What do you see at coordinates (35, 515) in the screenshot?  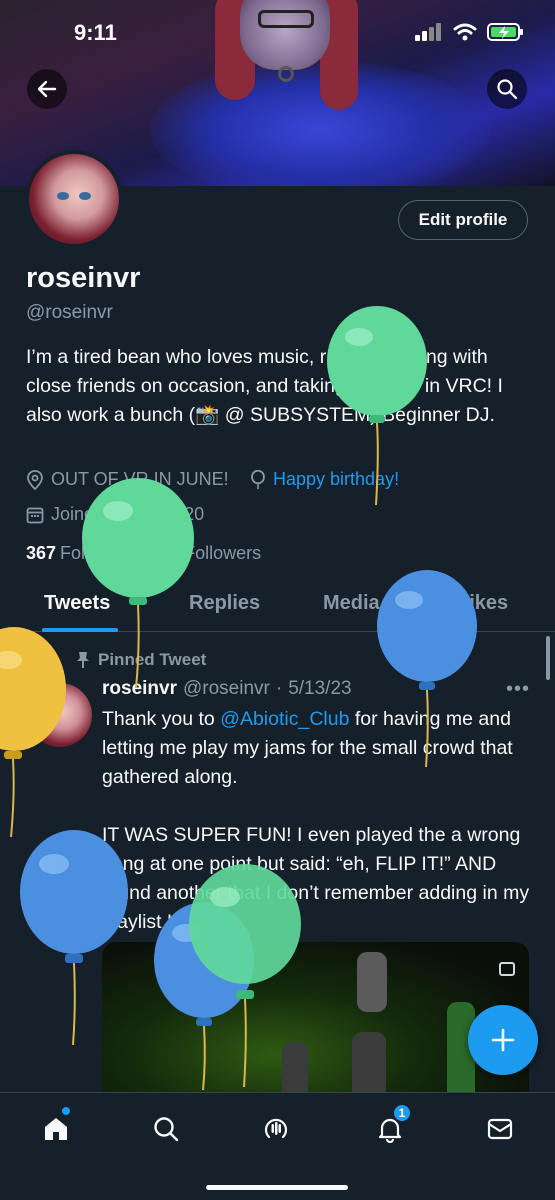 I see `calendar-icon` at bounding box center [35, 515].